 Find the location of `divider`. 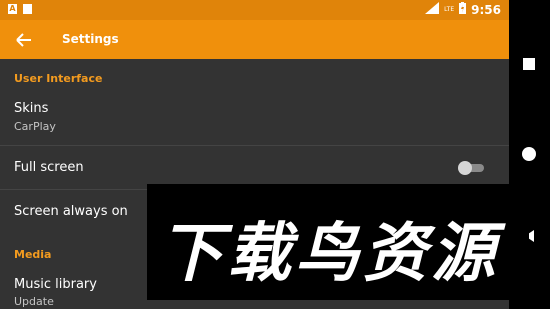

divider is located at coordinates (254, 145).